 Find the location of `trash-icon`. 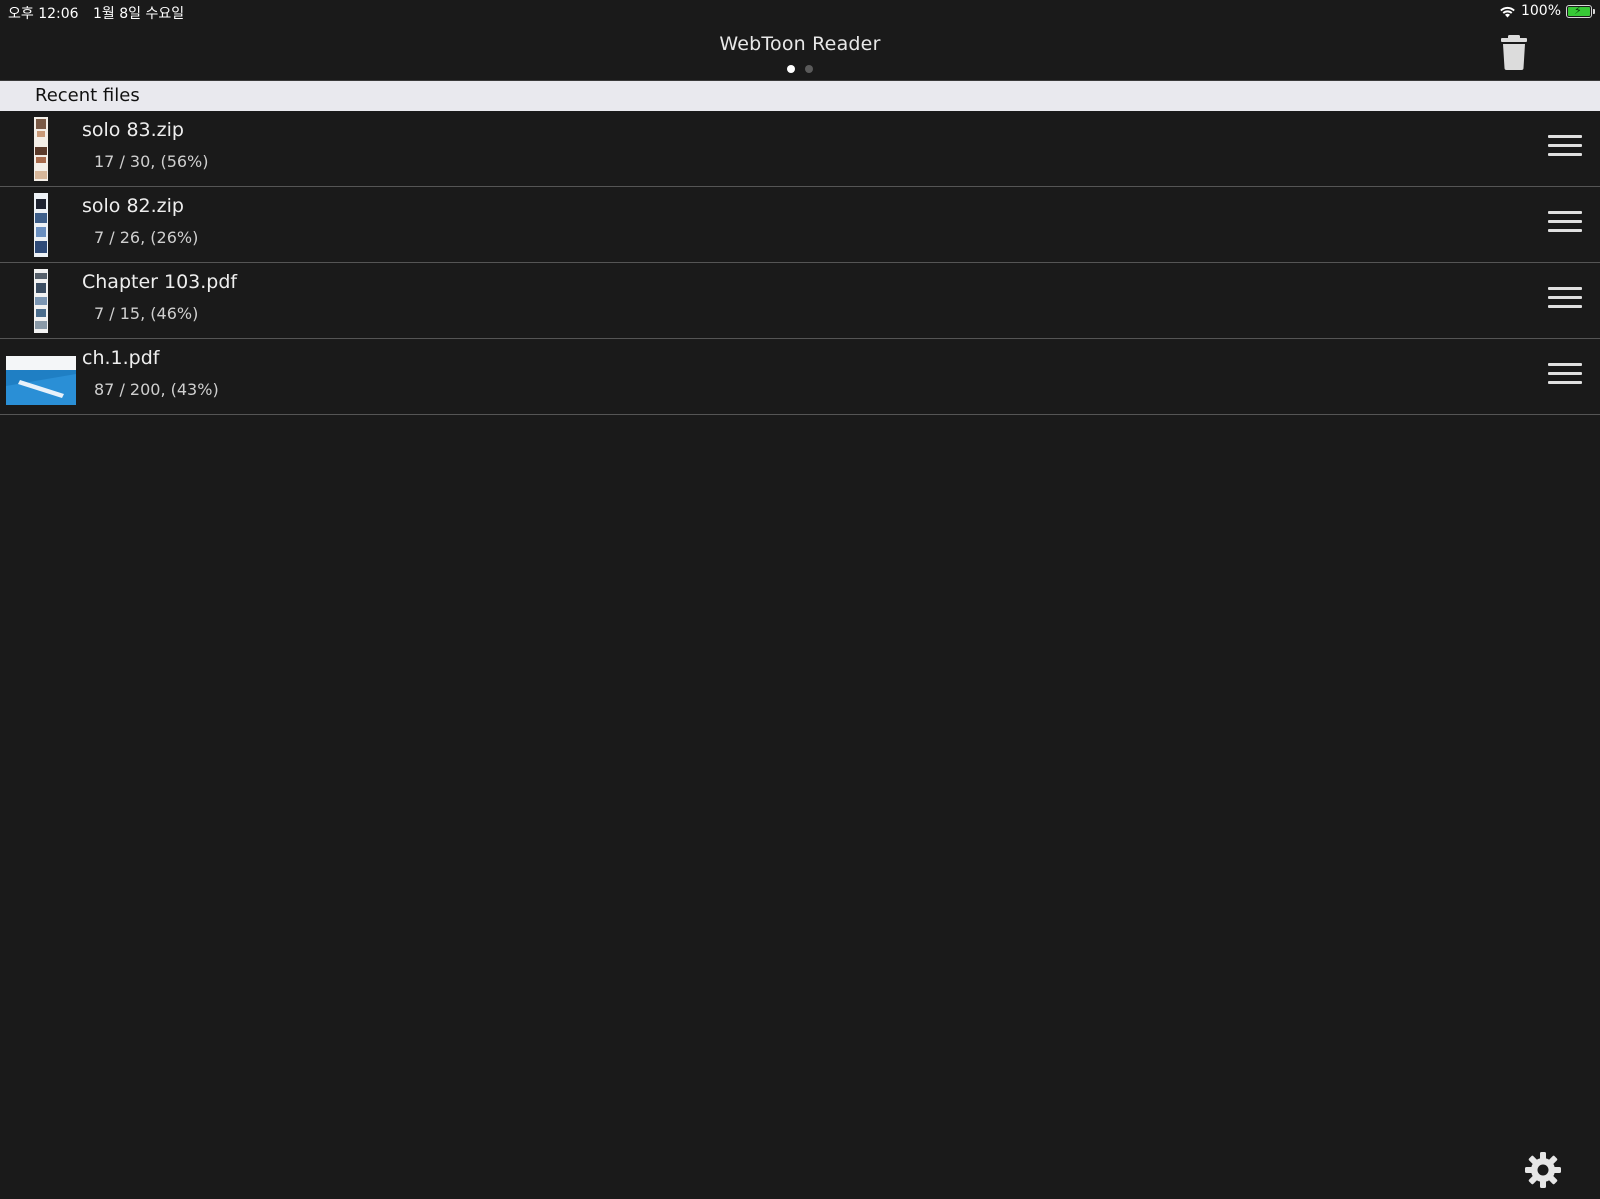

trash-icon is located at coordinates (1514, 52).